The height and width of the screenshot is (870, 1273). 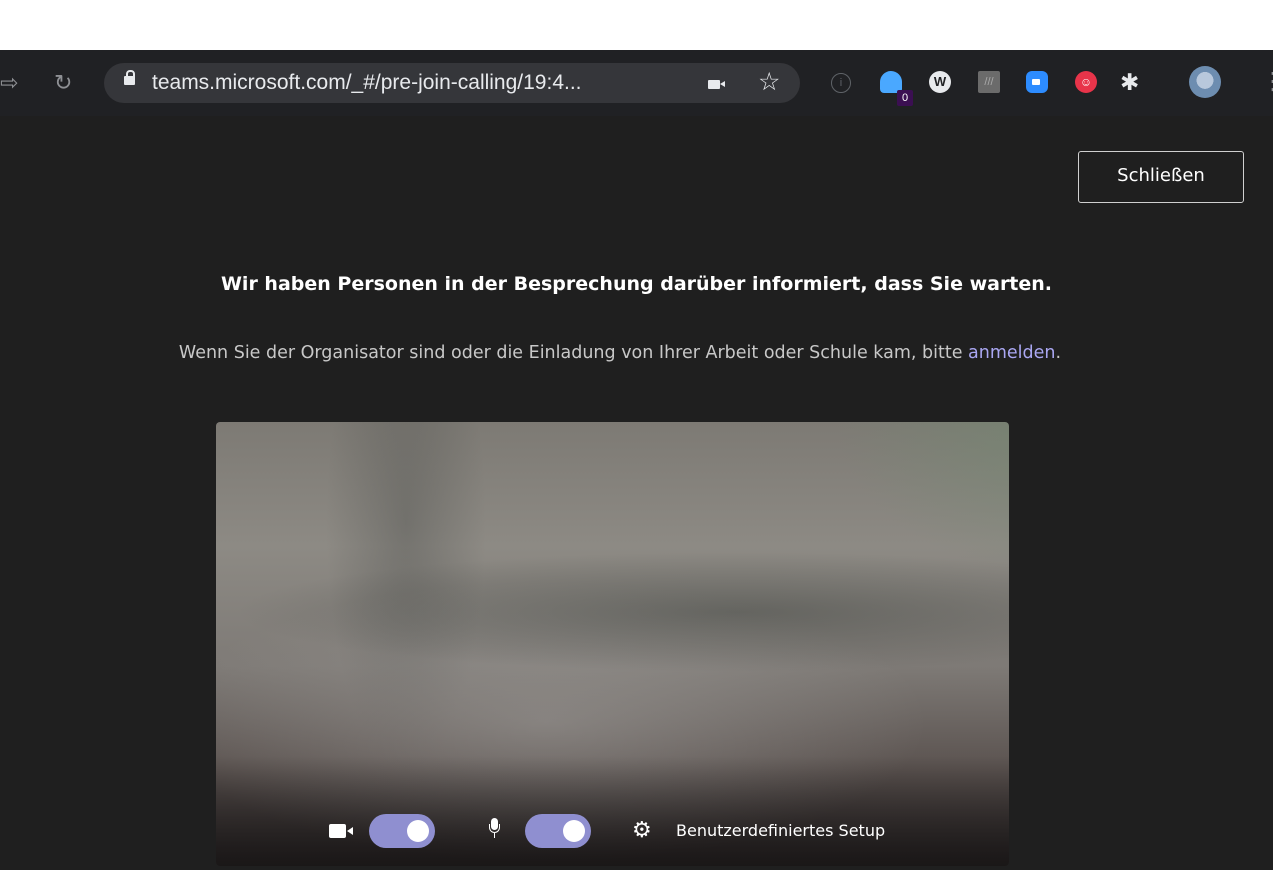 I want to click on custom-setup-button: Benutzerdefiniertes Setup, so click(x=780, y=831).